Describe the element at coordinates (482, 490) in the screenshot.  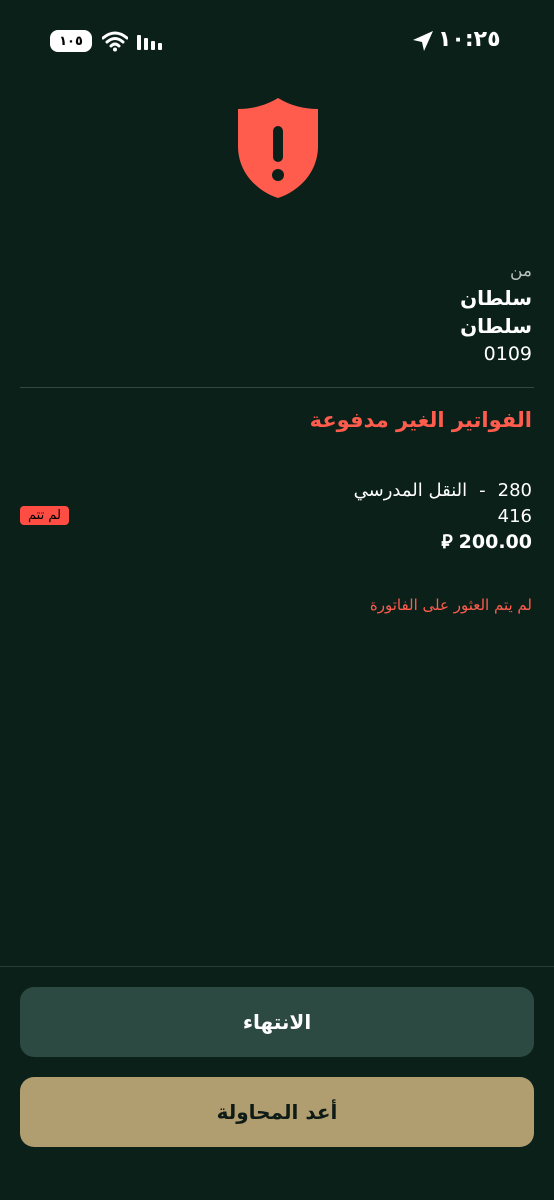
I see `invoice-dash: -` at that location.